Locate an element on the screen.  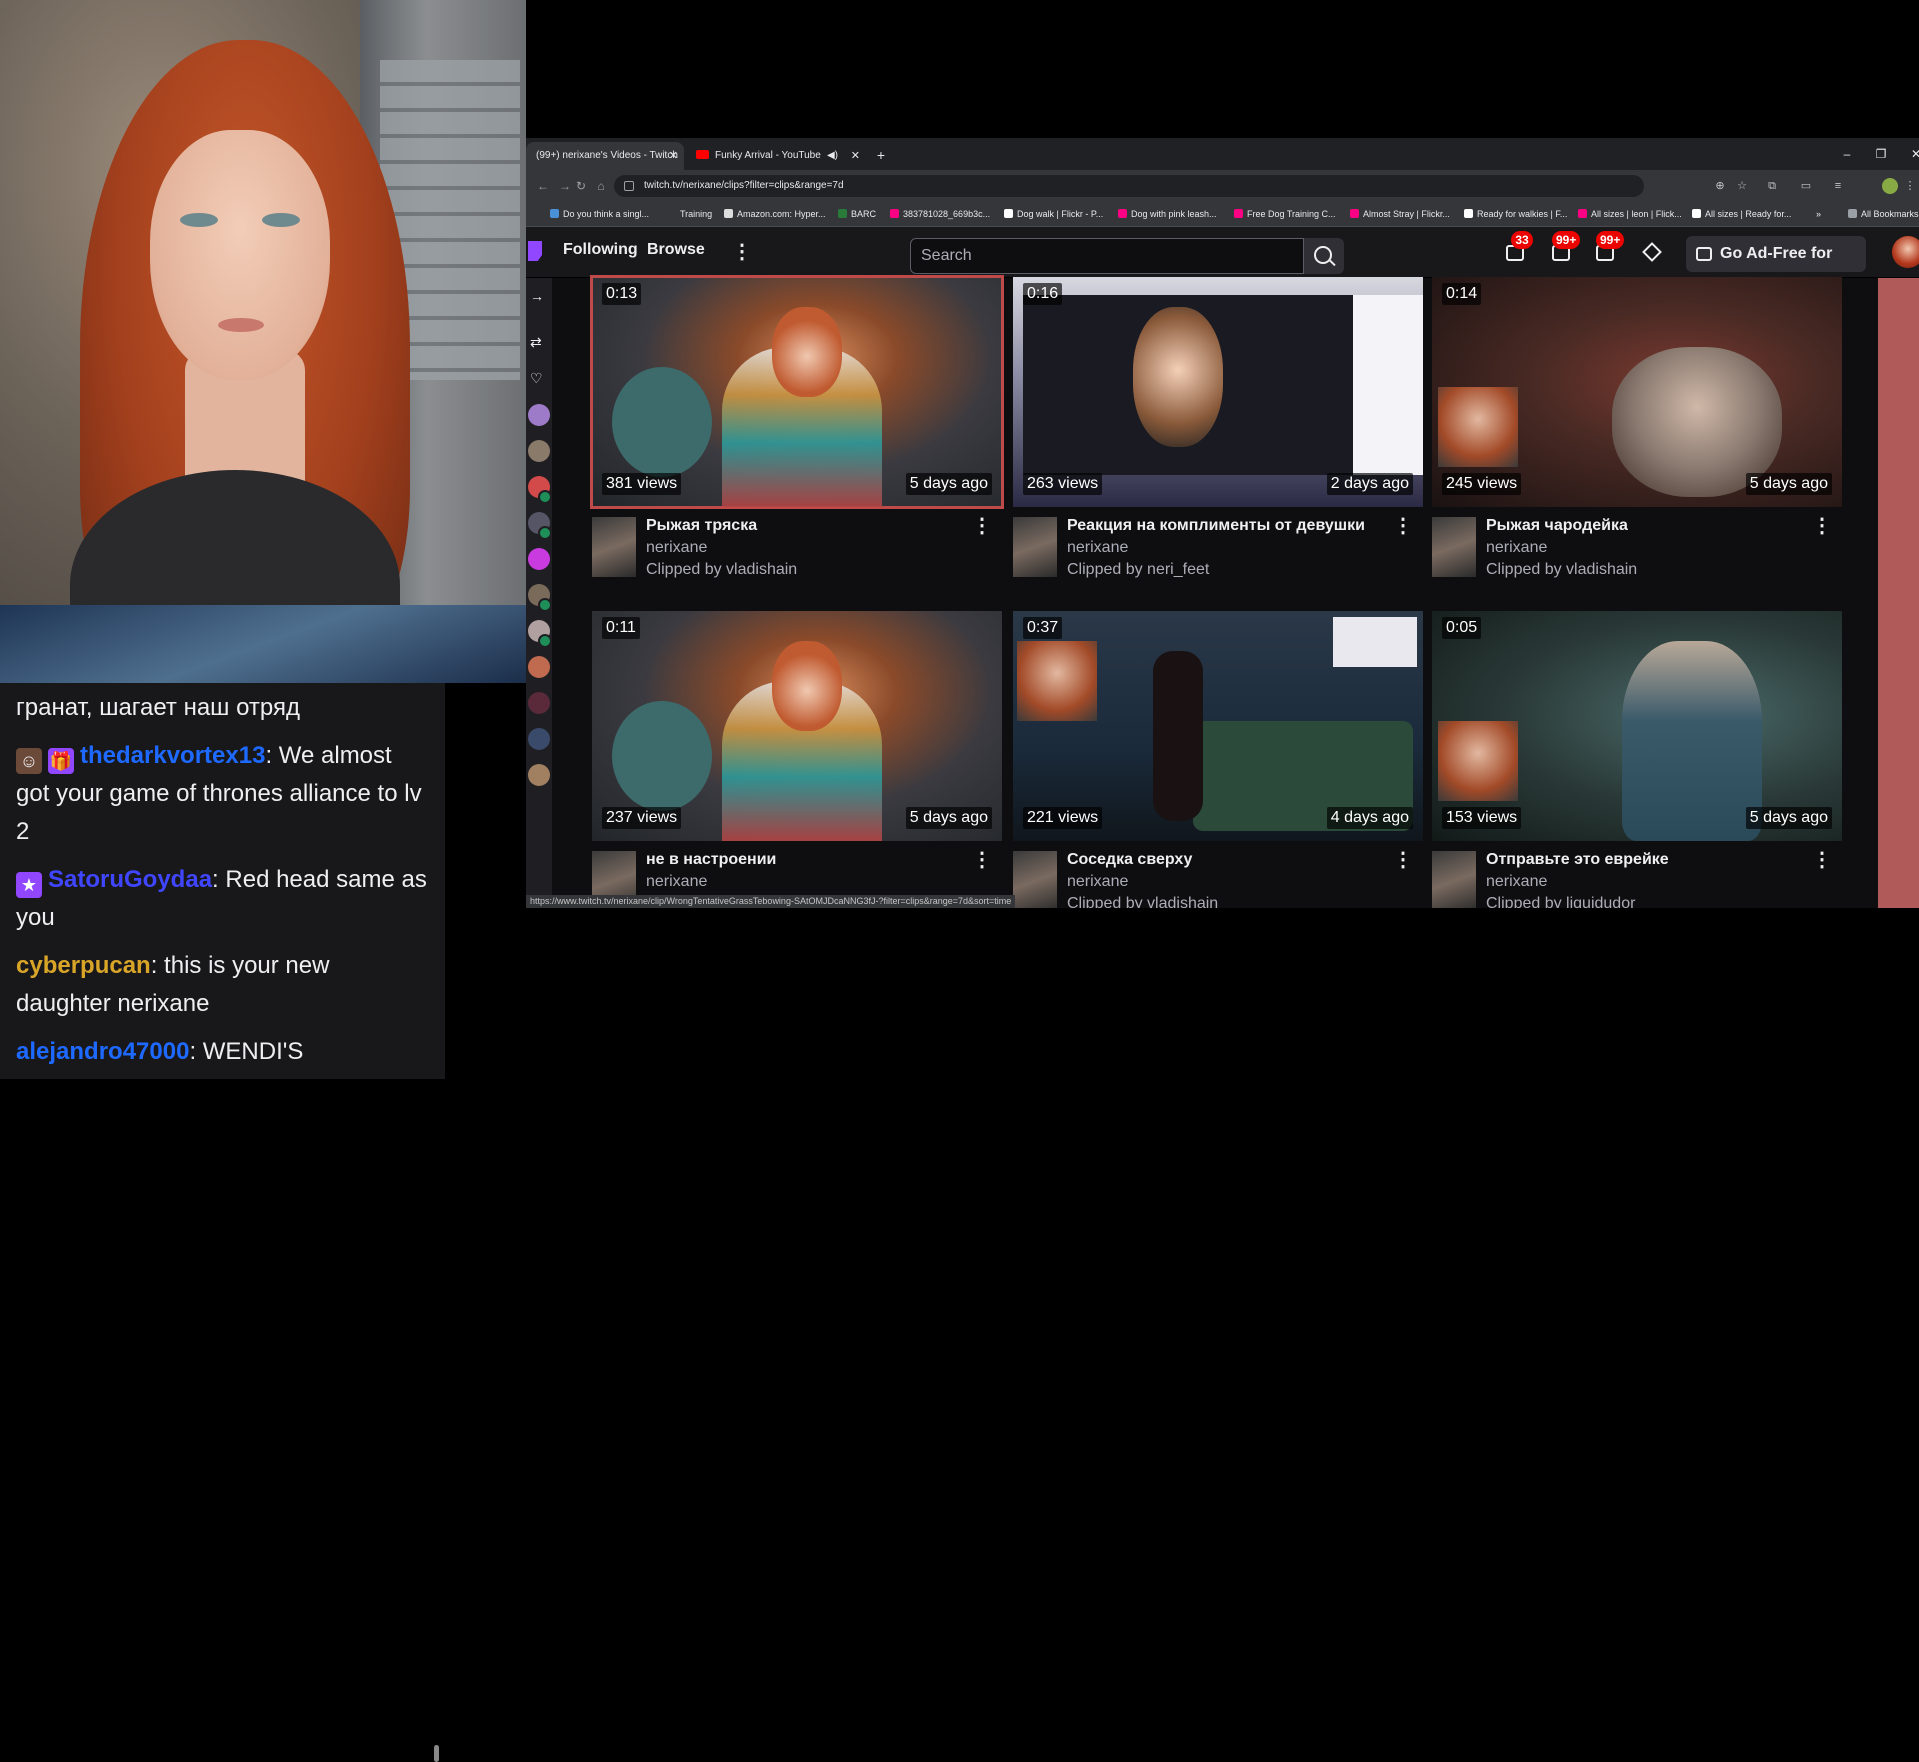
minimize-icon: – is located at coordinates (1847, 154).